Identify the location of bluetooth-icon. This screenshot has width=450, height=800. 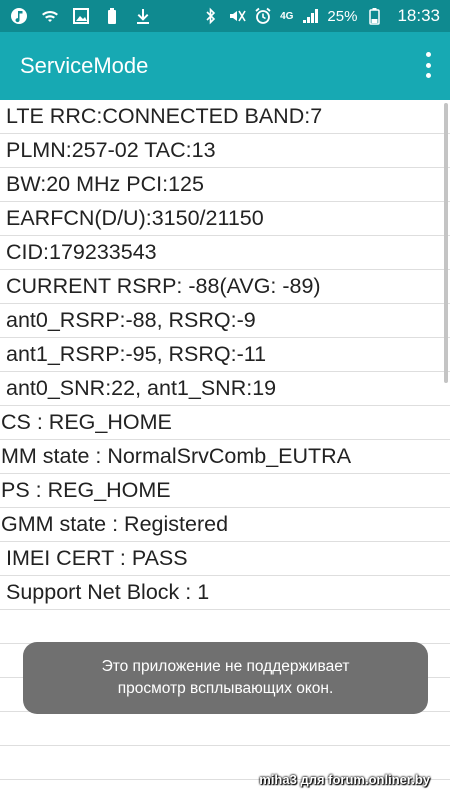
(211, 16).